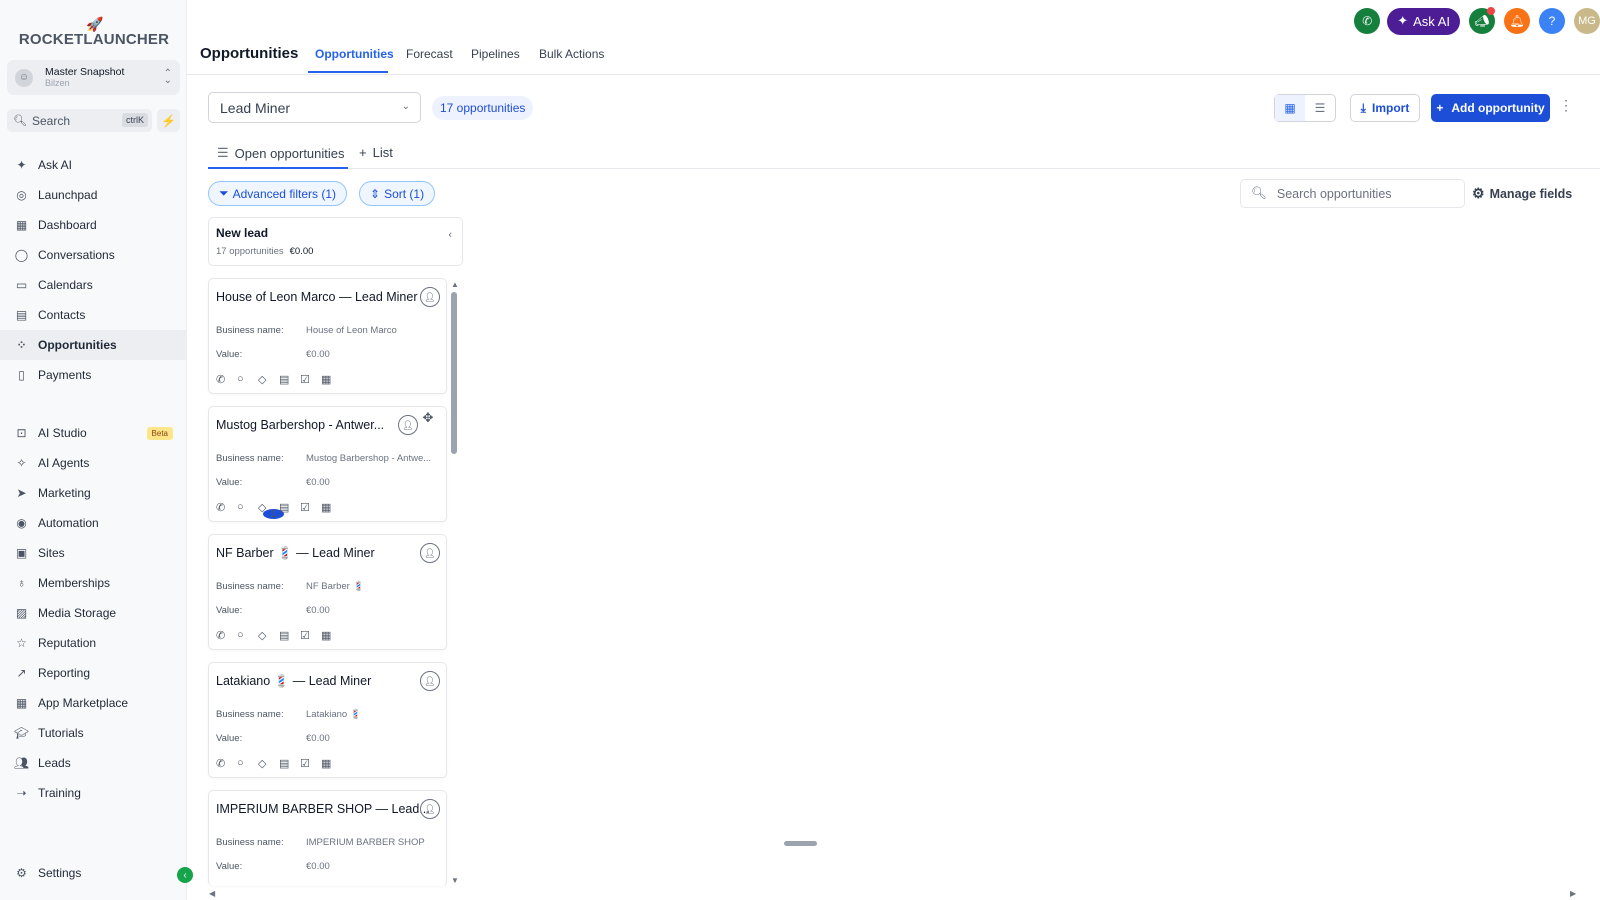  Describe the element at coordinates (314, 107) in the screenshot. I see `pipeline-select: Lead Miner ⌄` at that location.